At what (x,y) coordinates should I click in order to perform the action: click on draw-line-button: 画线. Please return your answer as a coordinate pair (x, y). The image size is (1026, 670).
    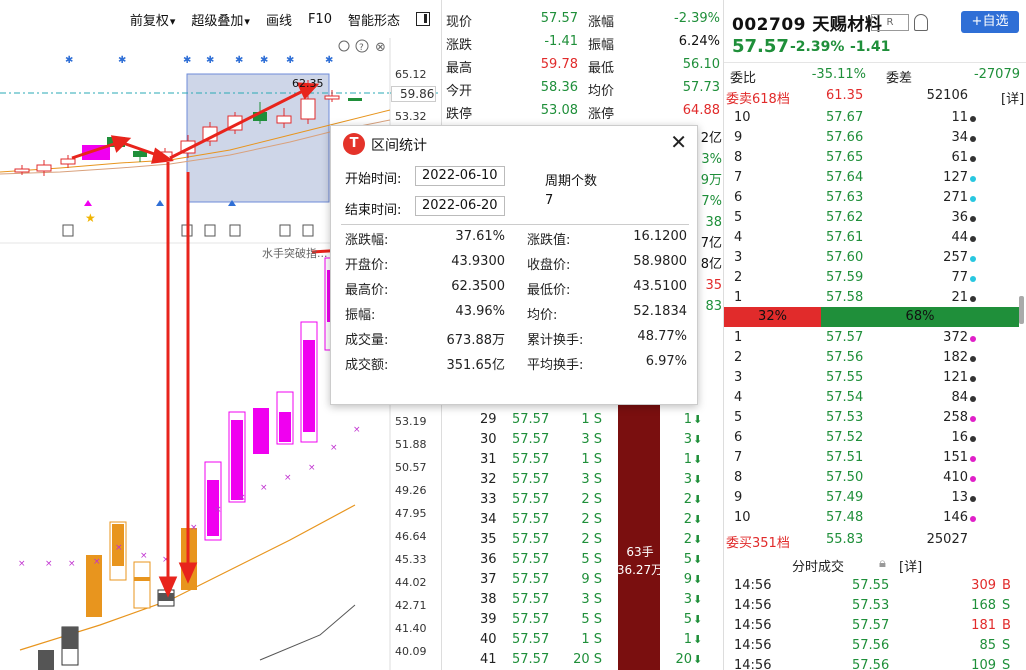
    Looking at the image, I should click on (279, 19).